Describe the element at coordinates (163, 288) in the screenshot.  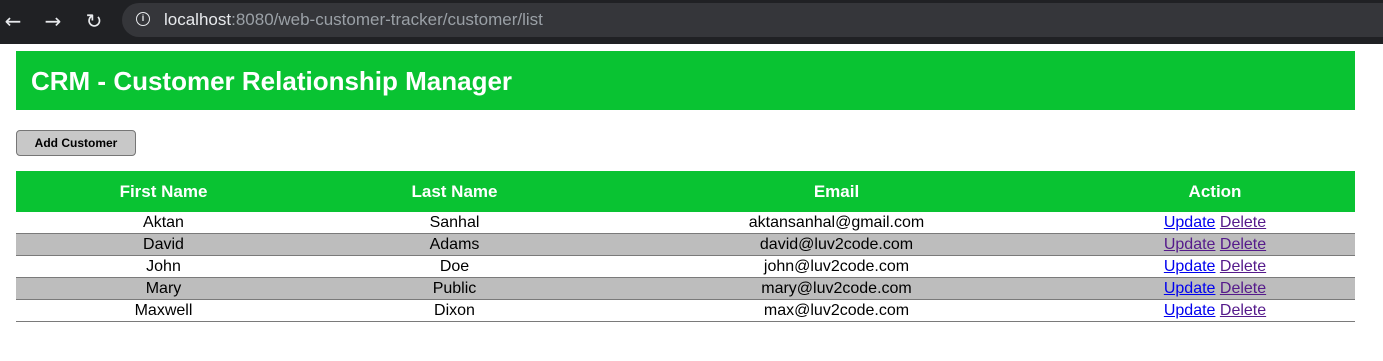
I see `cell-first-name: Mary` at that location.